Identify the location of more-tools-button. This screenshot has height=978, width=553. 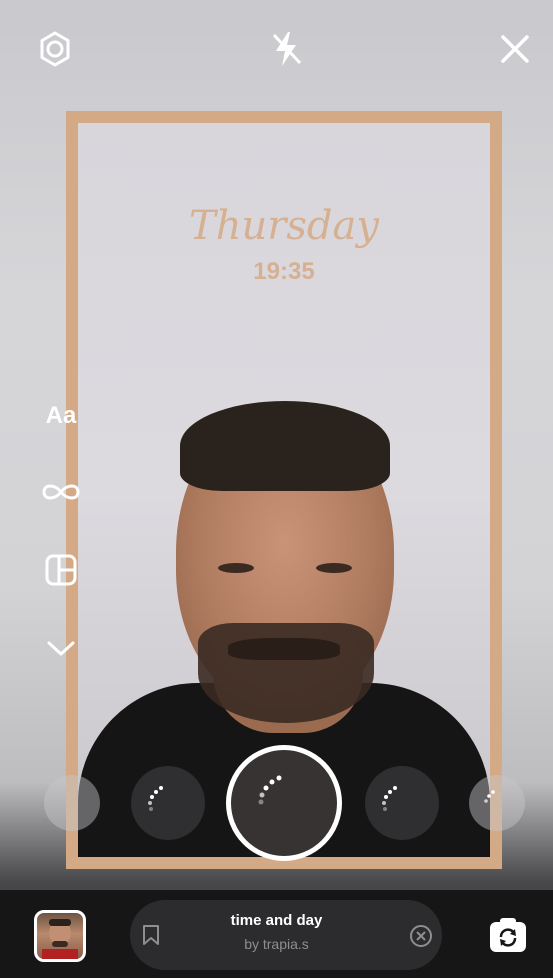
(61, 648).